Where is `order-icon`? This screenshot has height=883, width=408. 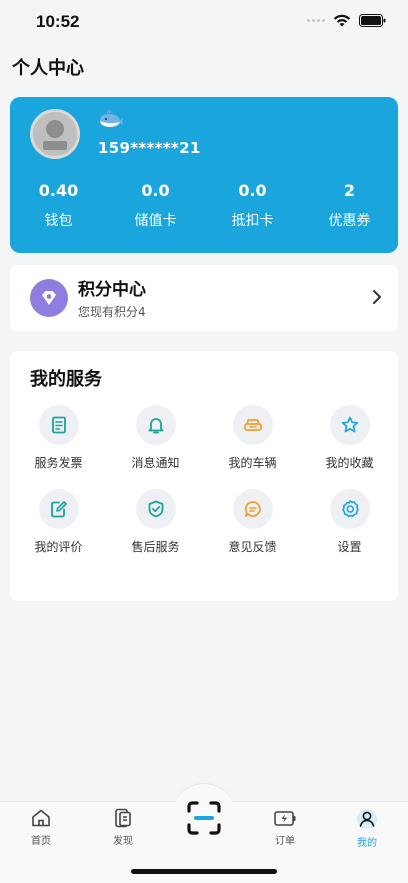 order-icon is located at coordinates (285, 818).